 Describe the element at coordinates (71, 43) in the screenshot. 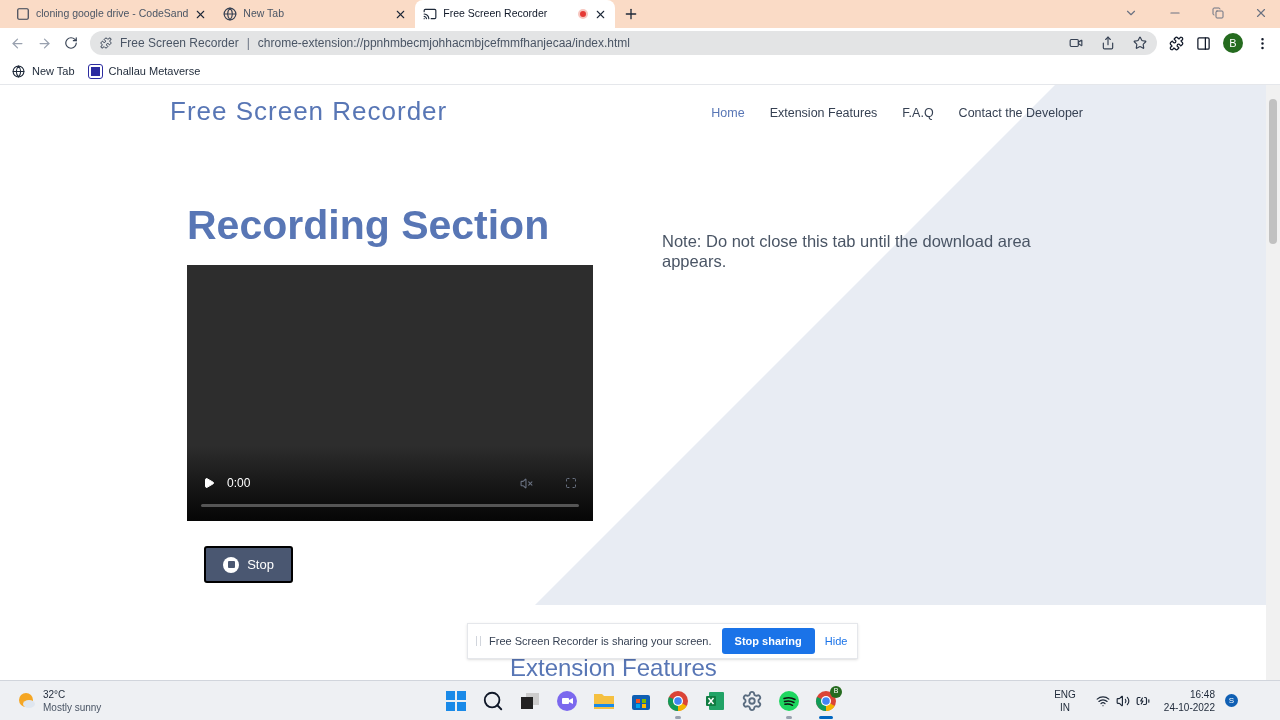

I see `reload-icon` at that location.